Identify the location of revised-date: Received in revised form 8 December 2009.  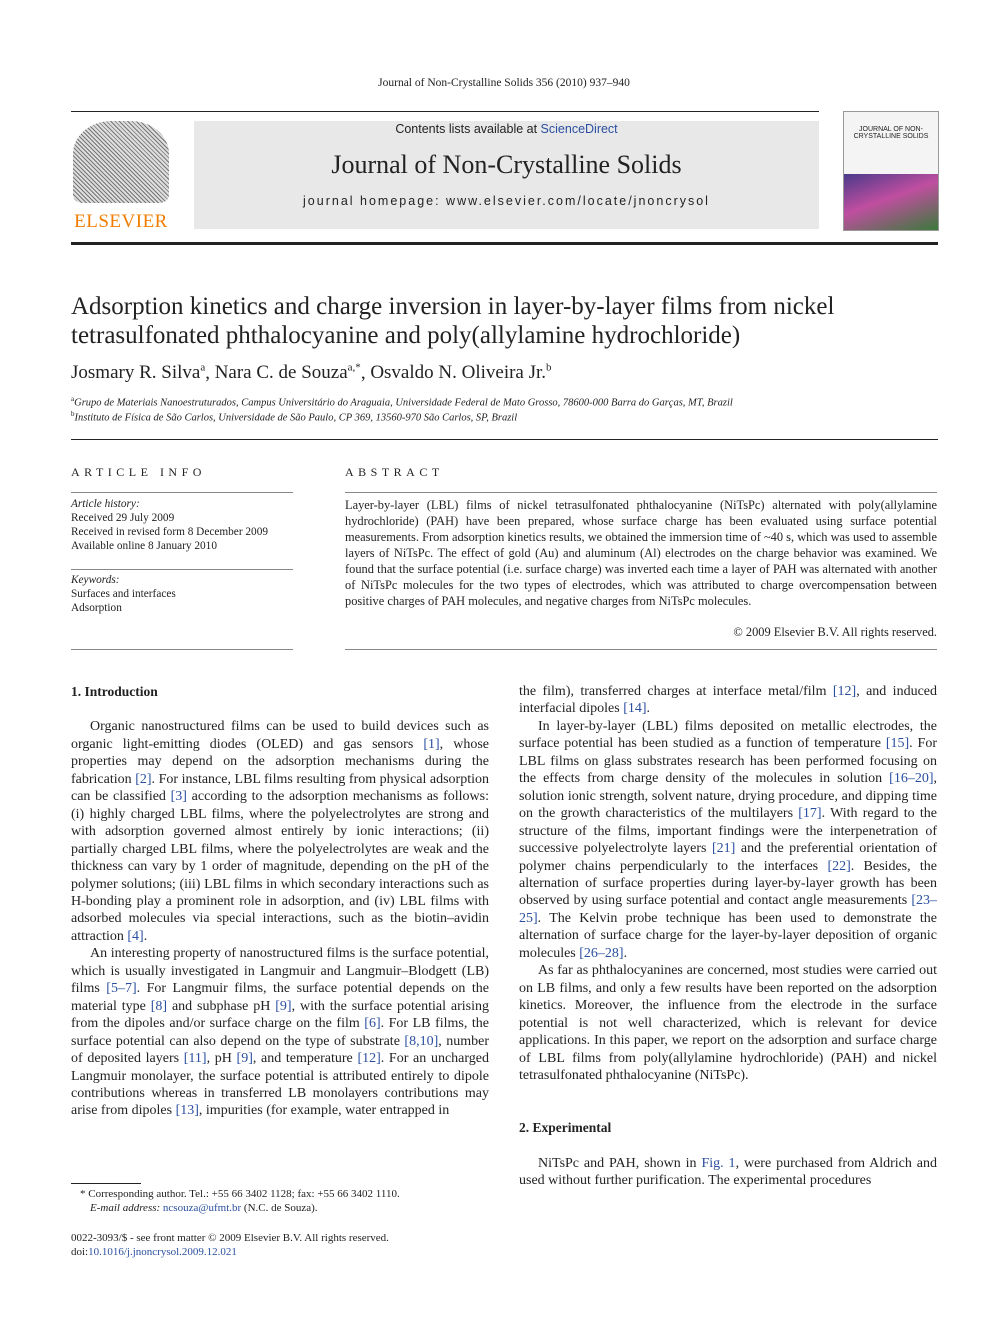
(169, 532).